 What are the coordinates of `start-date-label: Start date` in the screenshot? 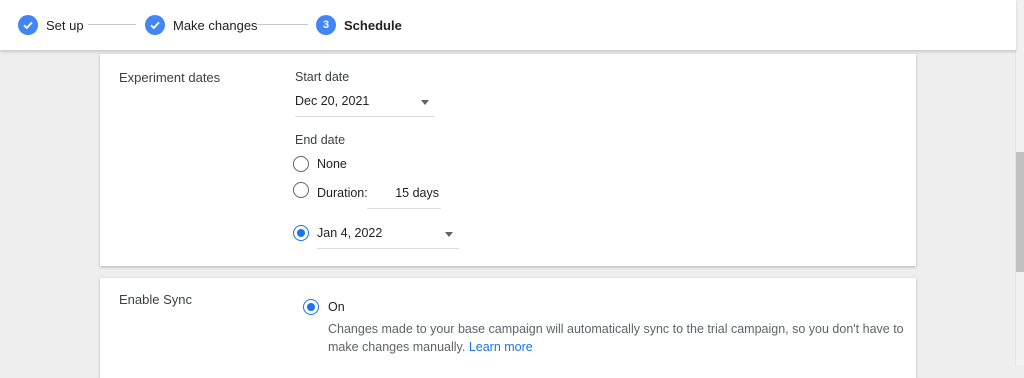 It's located at (322, 77).